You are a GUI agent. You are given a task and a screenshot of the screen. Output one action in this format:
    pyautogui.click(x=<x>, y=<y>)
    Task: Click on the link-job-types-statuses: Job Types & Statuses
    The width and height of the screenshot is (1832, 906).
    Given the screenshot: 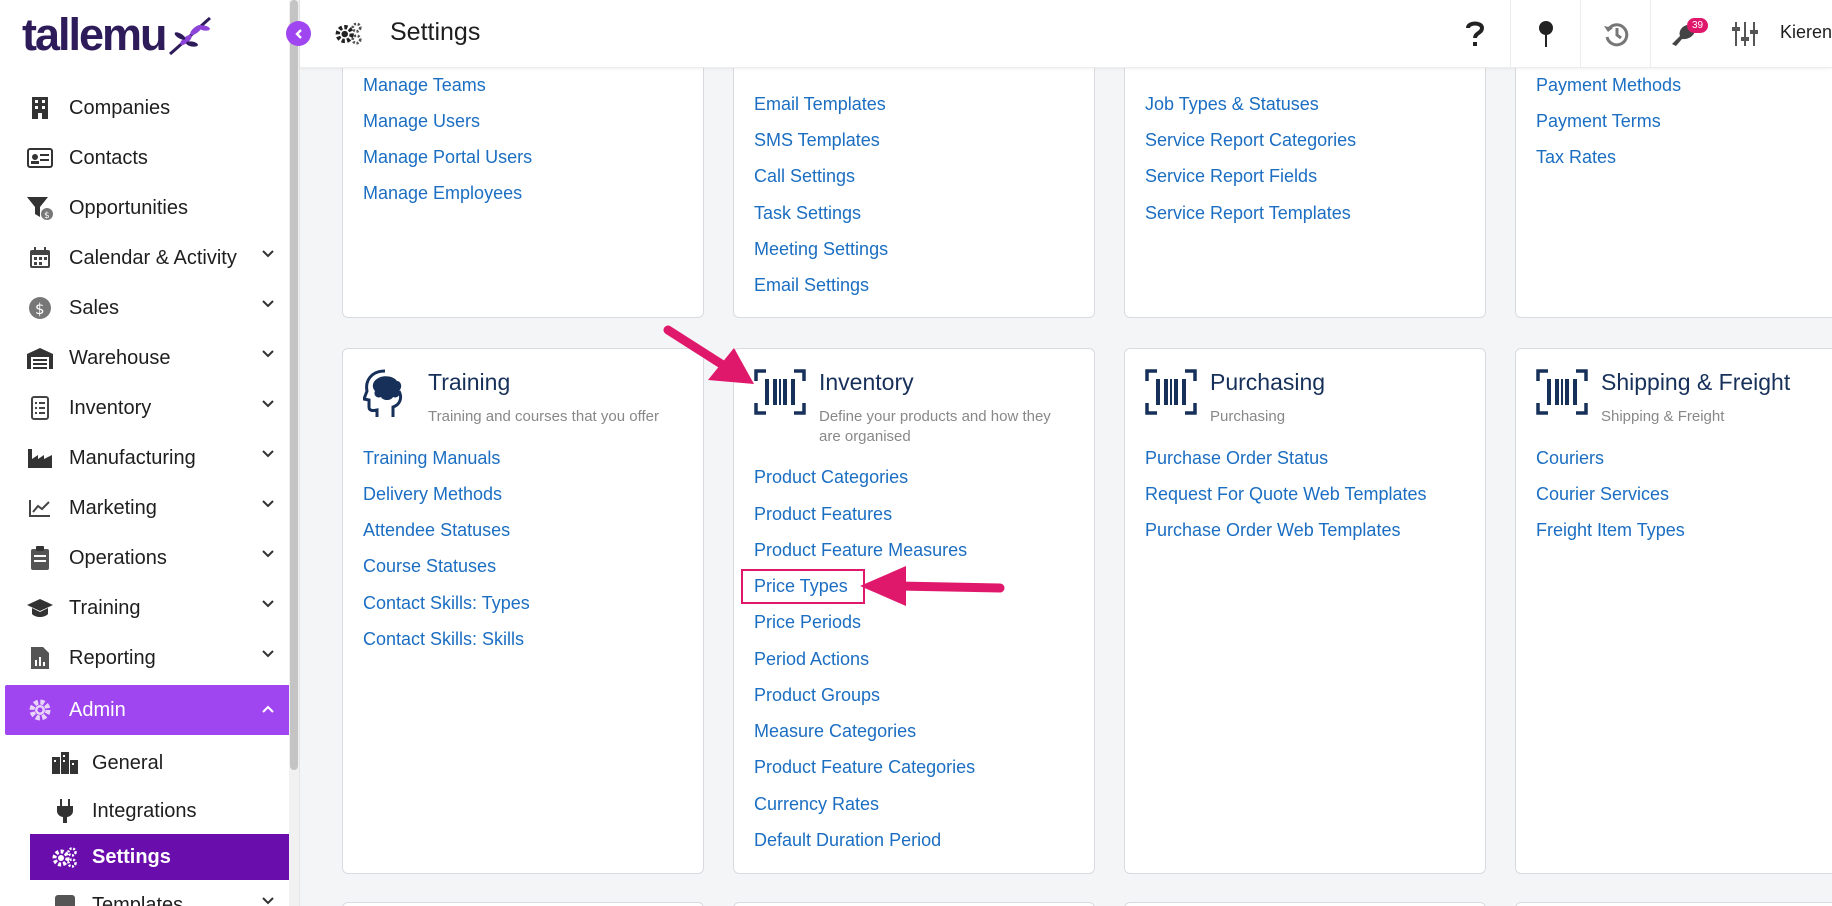 What is the action you would take?
    pyautogui.click(x=1232, y=104)
    